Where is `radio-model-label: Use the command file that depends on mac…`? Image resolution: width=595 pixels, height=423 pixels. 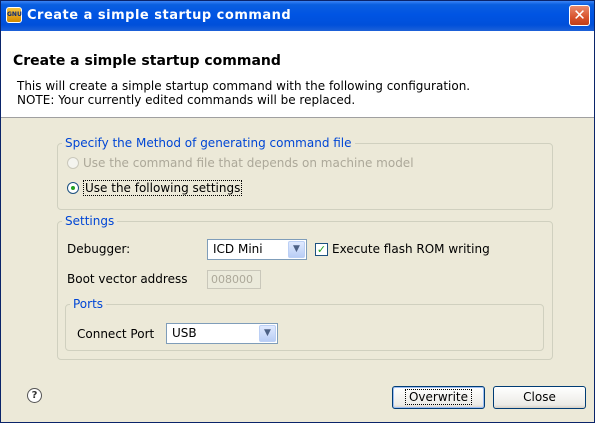 radio-model-label: Use the command file that depends on mac… is located at coordinates (248, 163).